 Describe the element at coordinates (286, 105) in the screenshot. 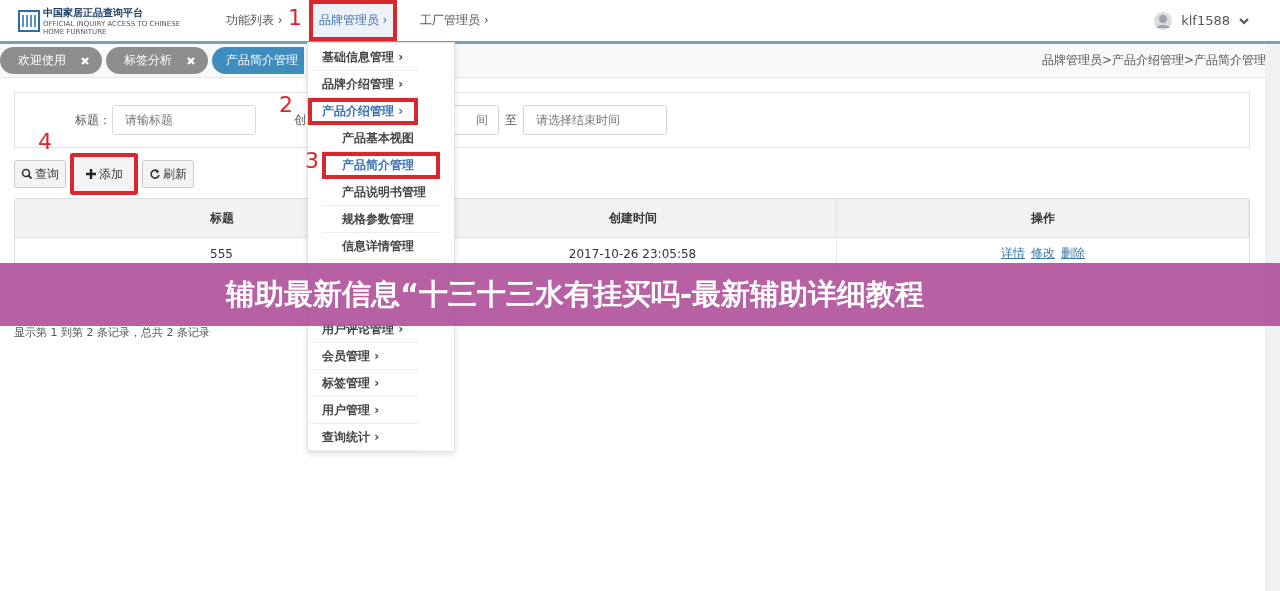

I see `step-number: 2` at that location.